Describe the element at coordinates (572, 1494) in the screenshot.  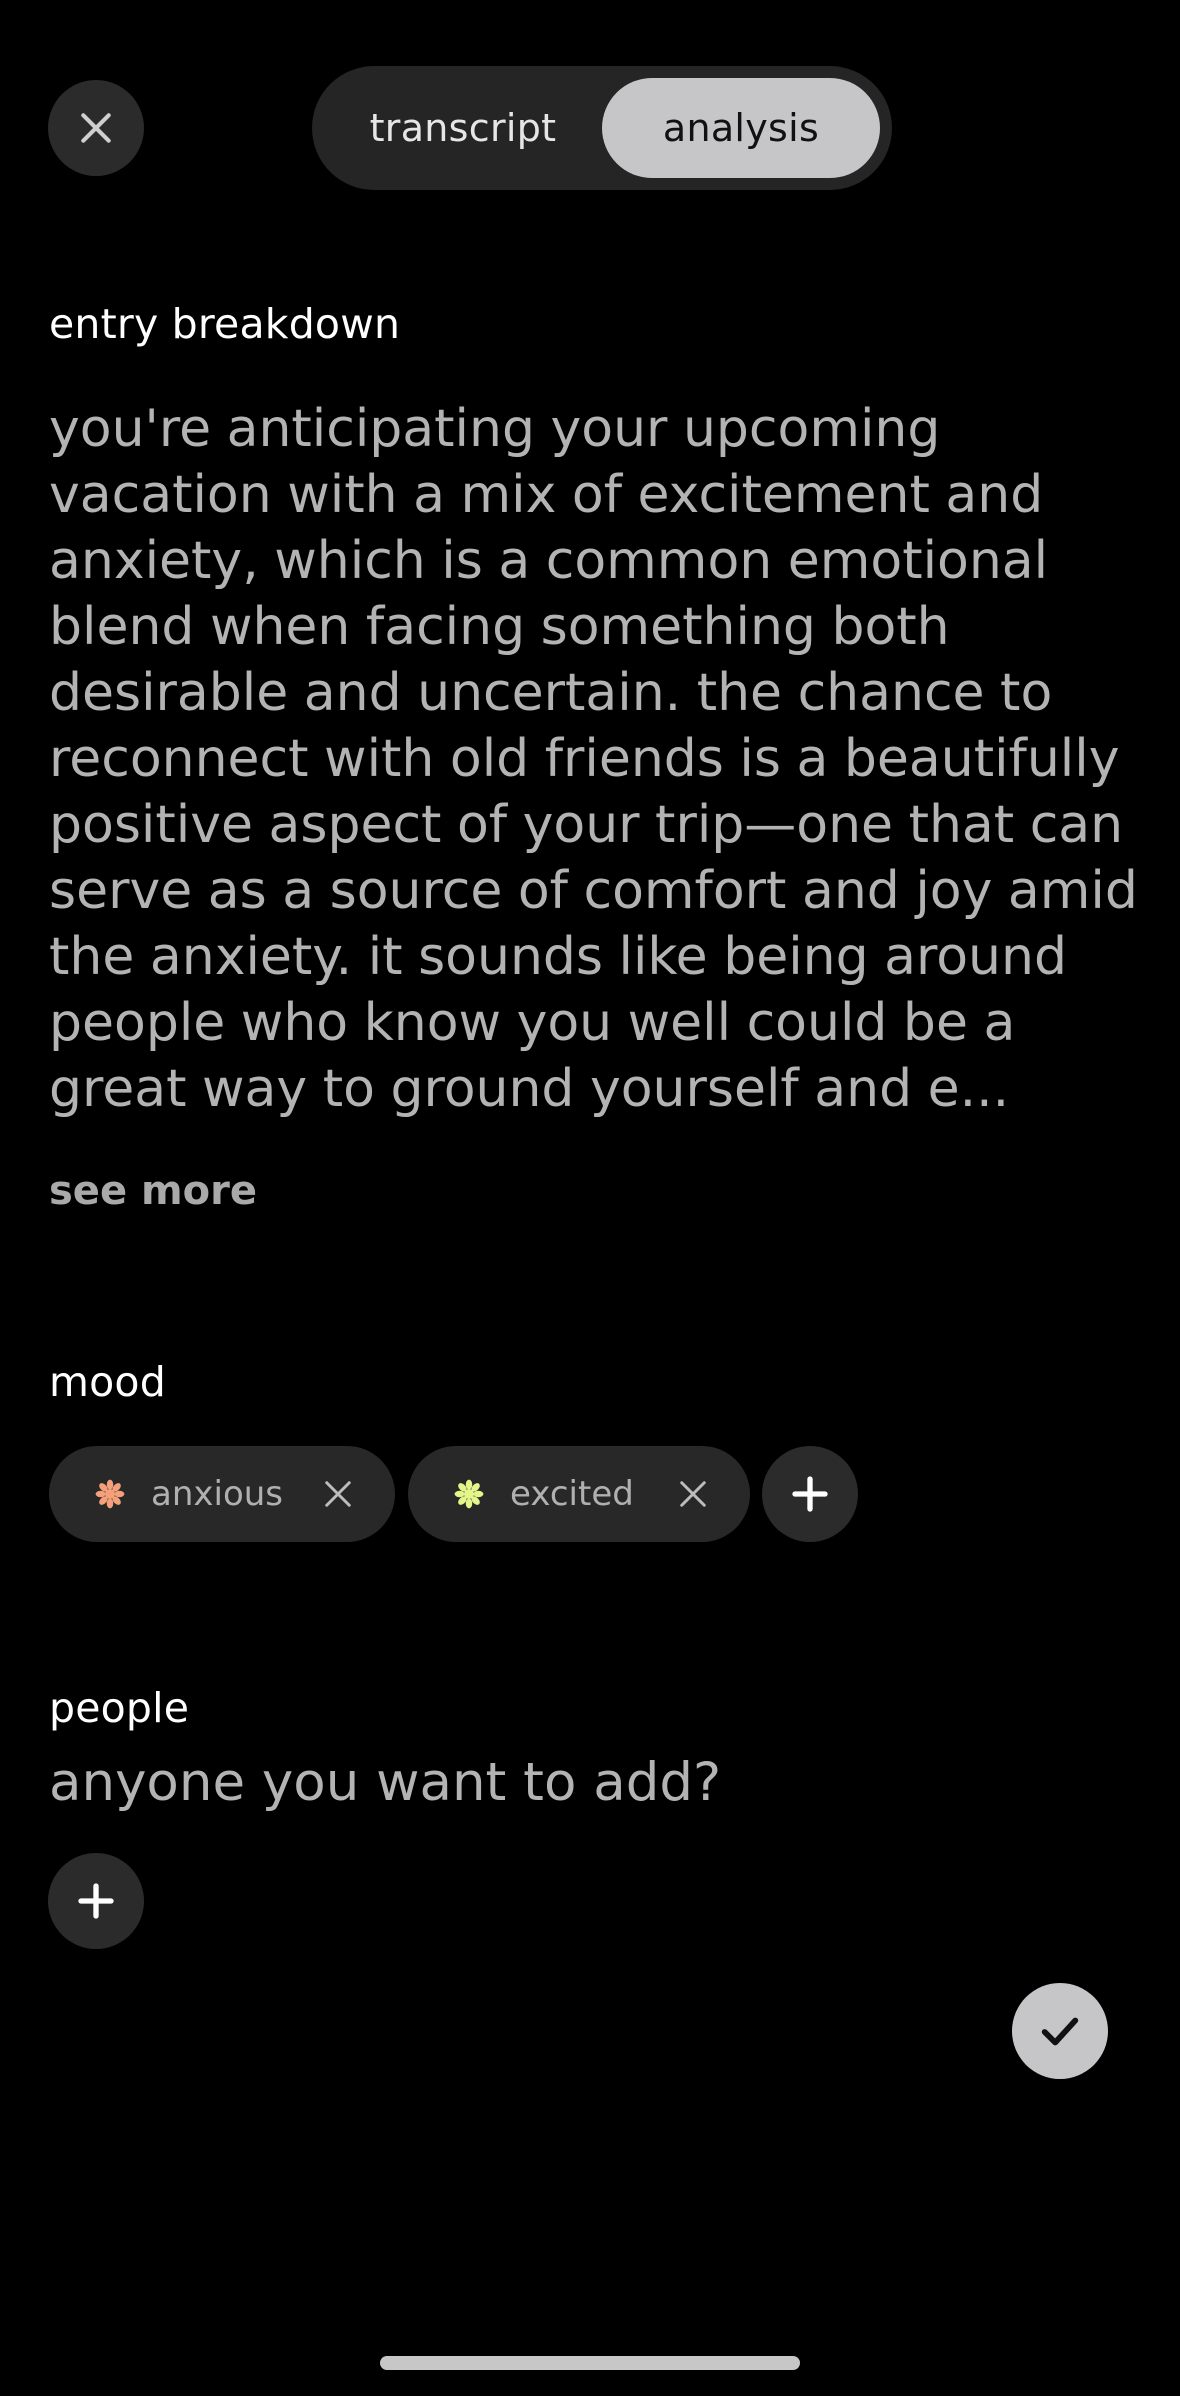
I see `mood-chip-label: excited` at that location.